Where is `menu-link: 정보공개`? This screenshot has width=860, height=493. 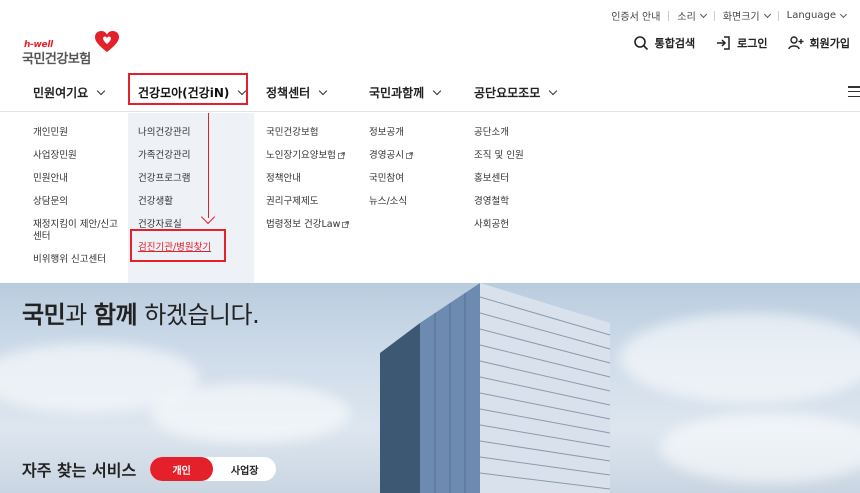 menu-link: 정보공개 is located at coordinates (391, 133).